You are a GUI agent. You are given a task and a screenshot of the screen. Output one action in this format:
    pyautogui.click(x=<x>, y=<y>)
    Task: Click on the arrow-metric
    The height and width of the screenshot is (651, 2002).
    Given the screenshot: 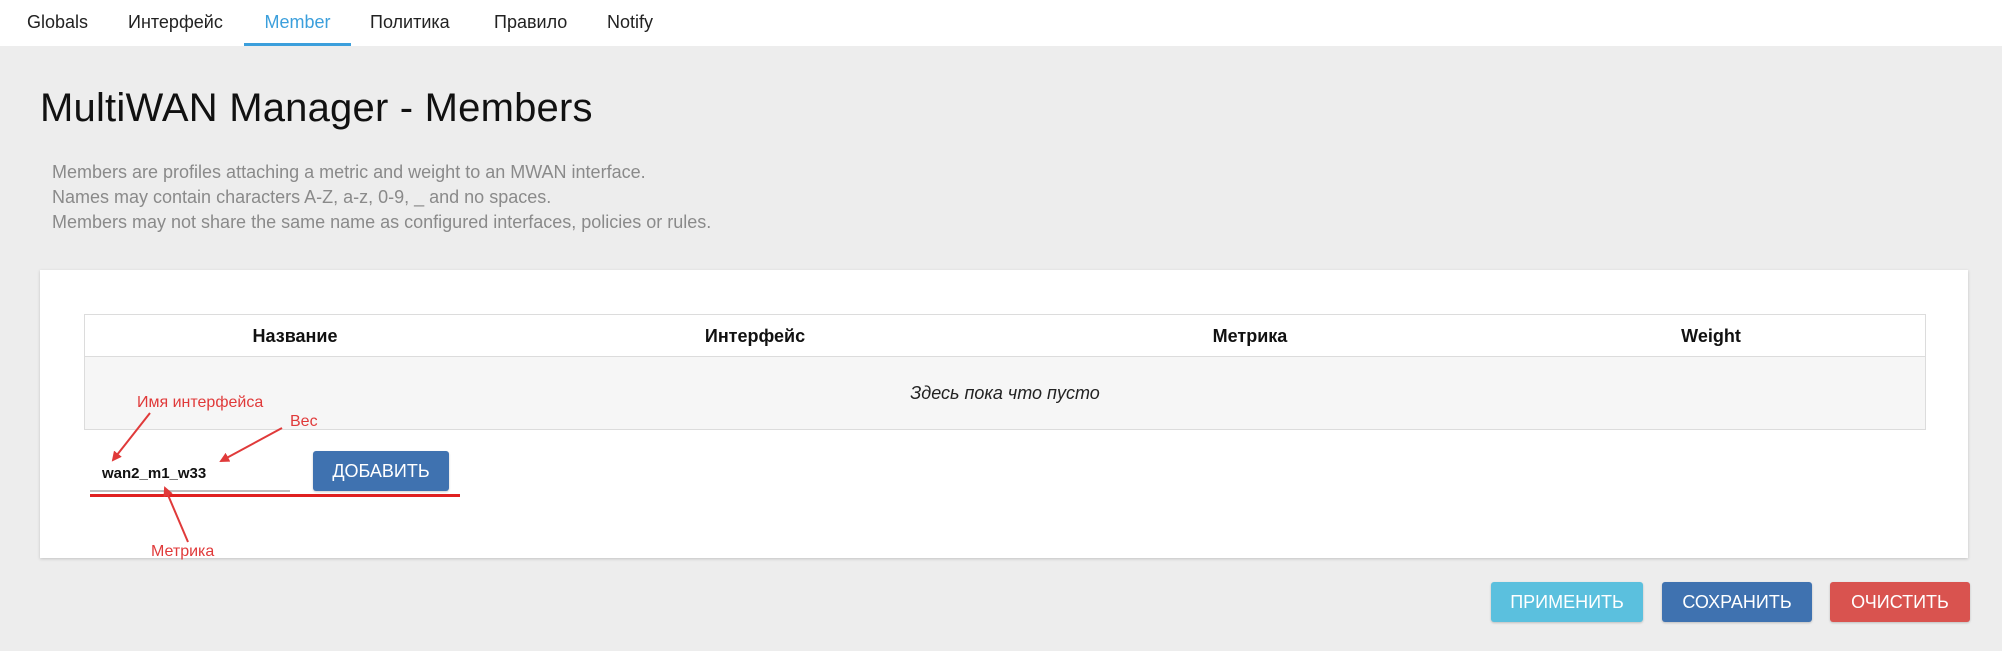 What is the action you would take?
    pyautogui.click(x=176, y=514)
    